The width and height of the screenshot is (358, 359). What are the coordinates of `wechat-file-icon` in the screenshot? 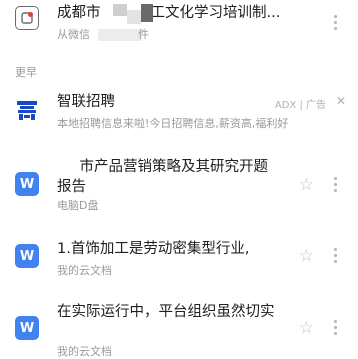 It's located at (27, 18).